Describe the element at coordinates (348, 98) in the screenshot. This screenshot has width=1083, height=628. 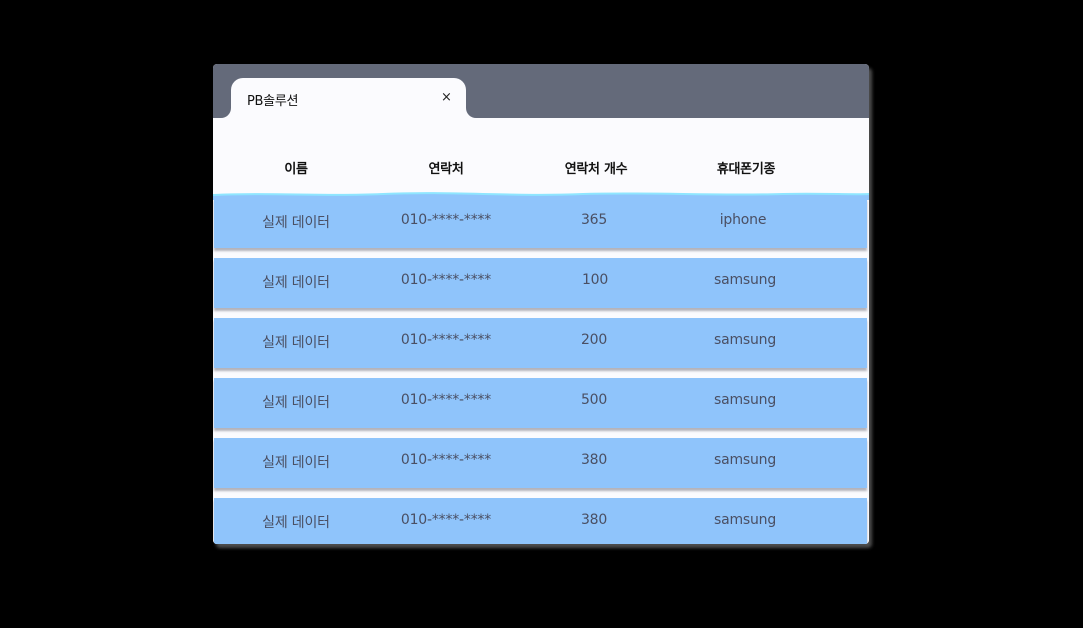
I see `browser-tab: PB솔루션 ×` at that location.